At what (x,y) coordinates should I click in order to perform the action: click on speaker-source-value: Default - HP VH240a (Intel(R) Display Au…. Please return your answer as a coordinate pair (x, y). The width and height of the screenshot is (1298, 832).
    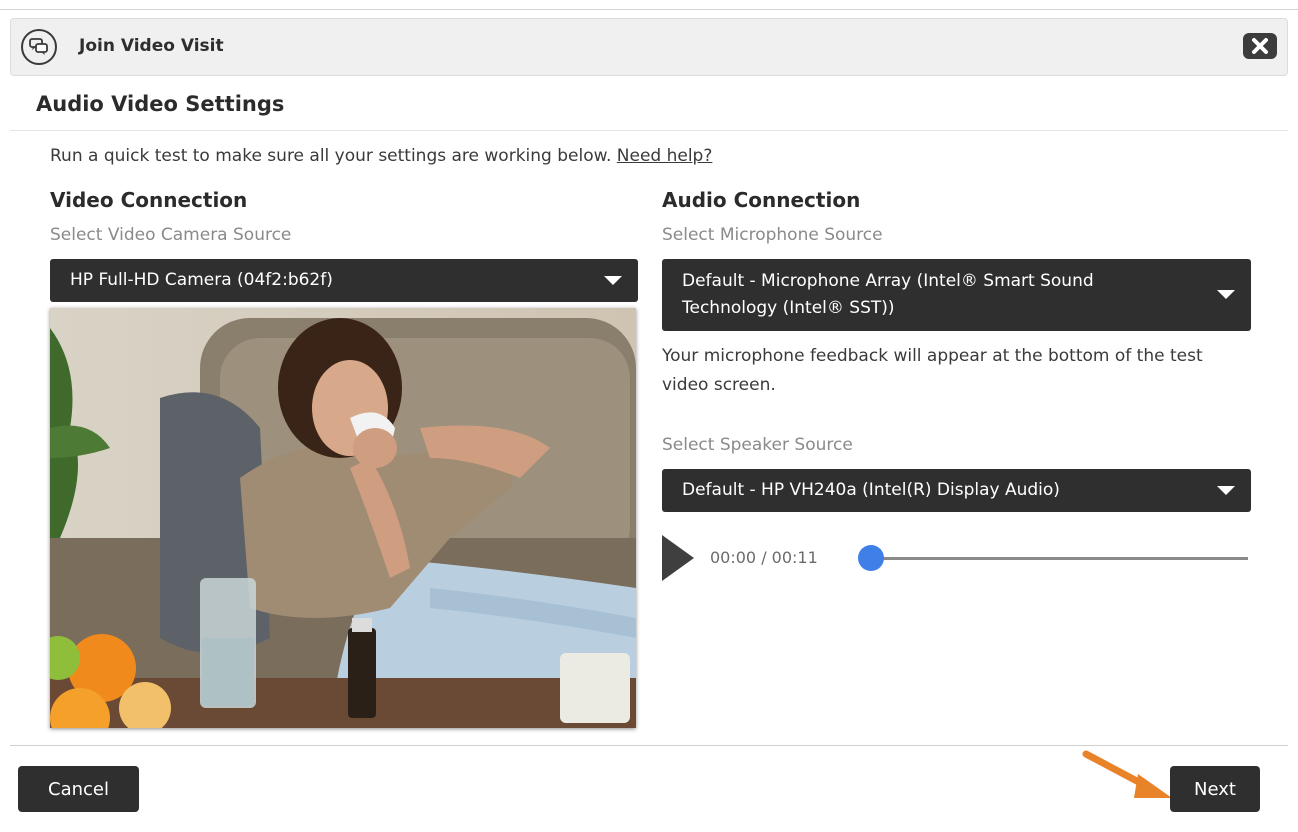
    Looking at the image, I should click on (871, 490).